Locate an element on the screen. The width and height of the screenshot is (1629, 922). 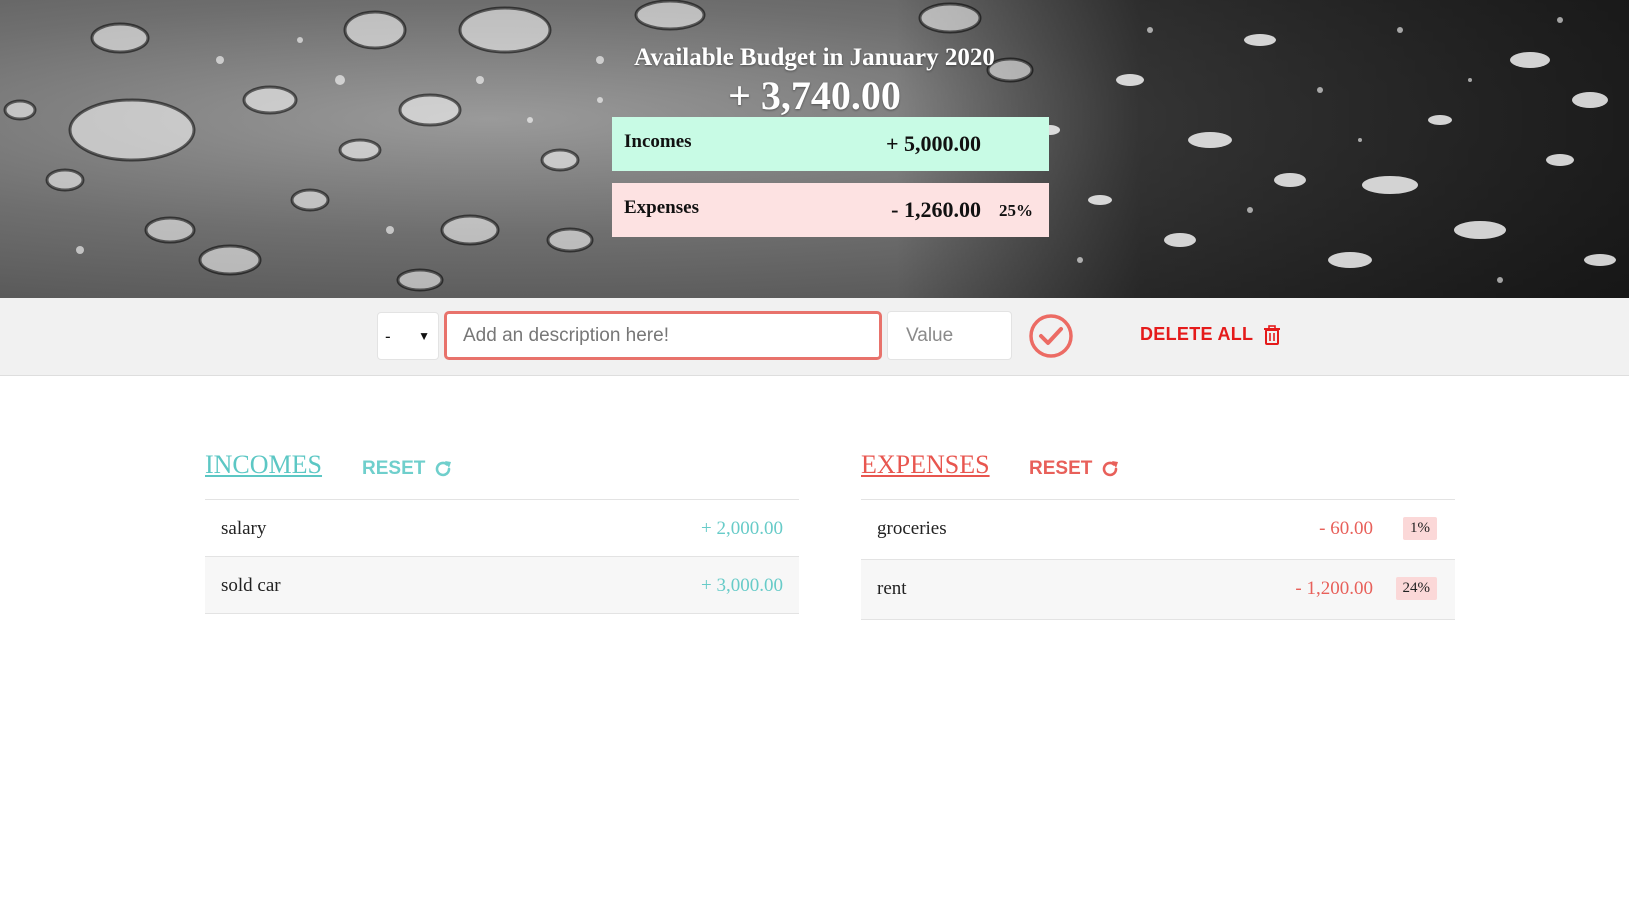
add-item-button is located at coordinates (1051, 336).